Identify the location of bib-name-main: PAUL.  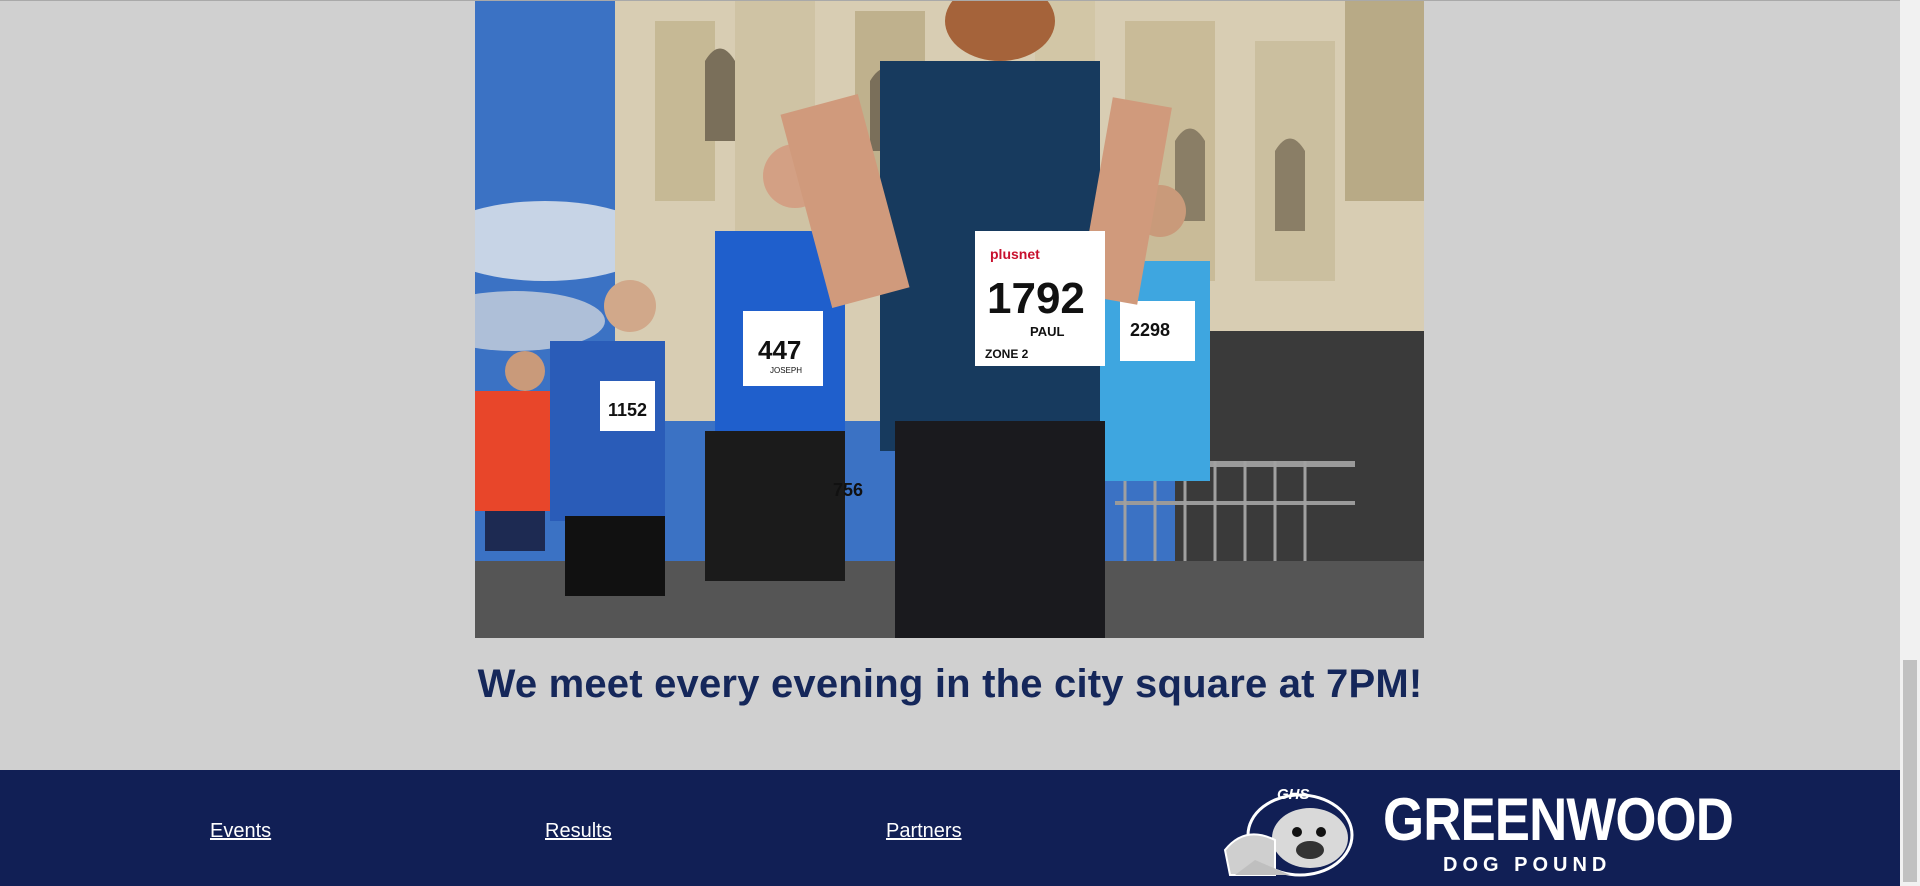
(1047, 331).